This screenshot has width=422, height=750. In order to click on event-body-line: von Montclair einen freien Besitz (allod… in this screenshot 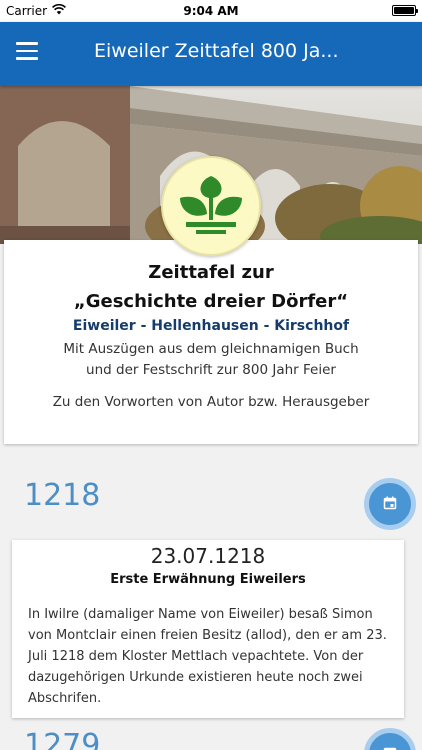, I will do `click(207, 635)`.